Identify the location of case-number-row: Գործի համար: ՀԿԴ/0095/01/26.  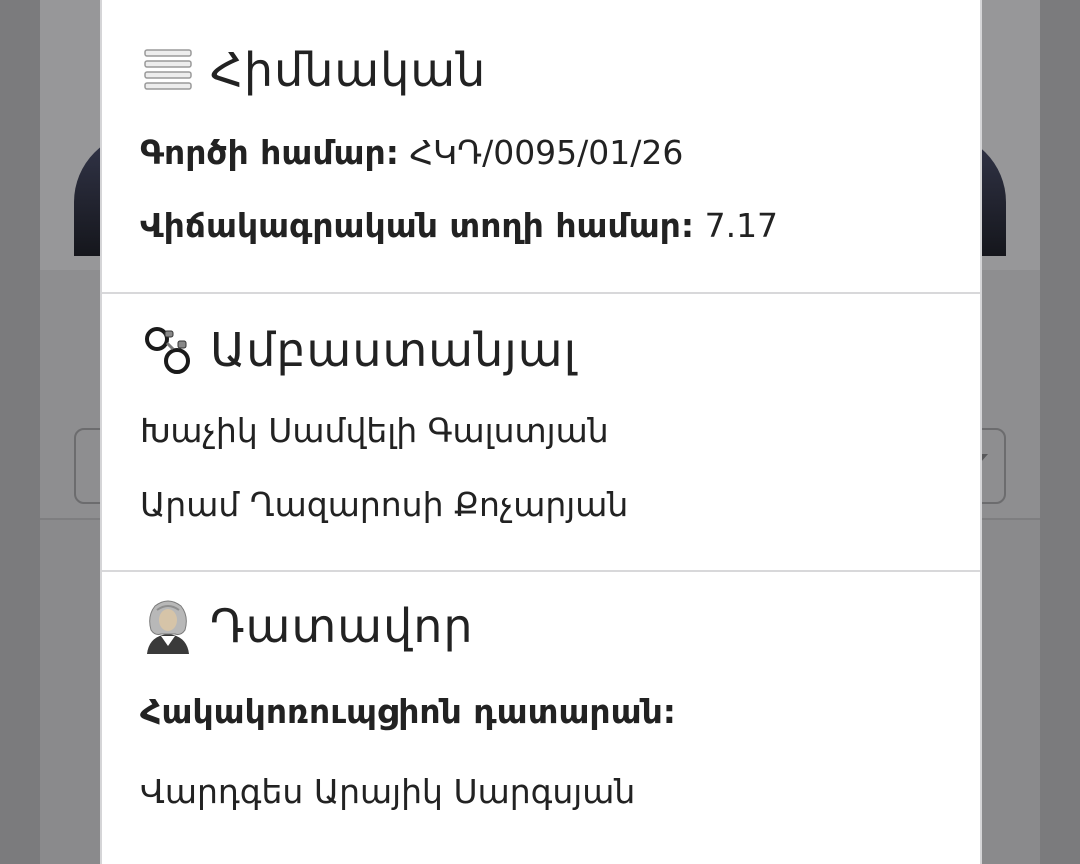
(411, 152).